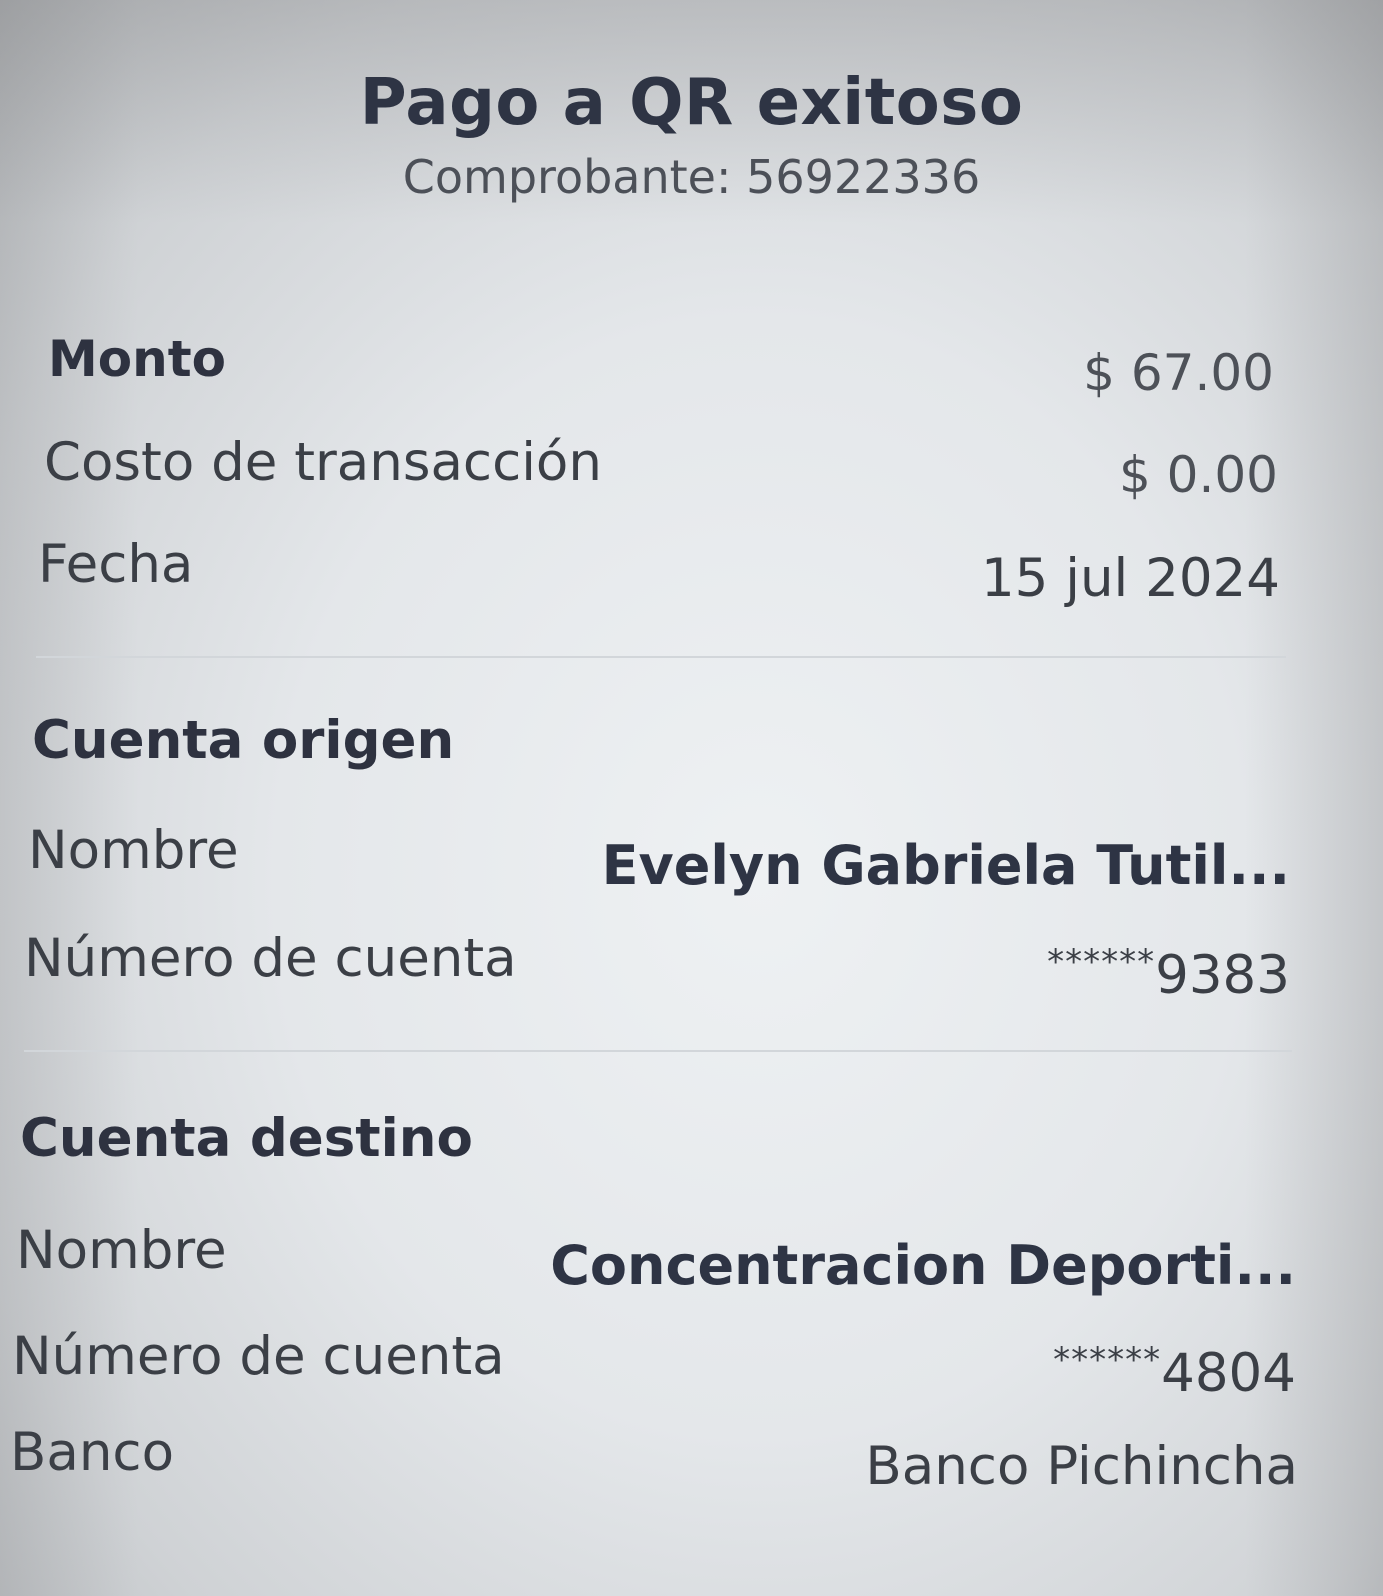 The image size is (1383, 1596). I want to click on source-account-row: Número de cuenta ******9383, so click(657, 963).